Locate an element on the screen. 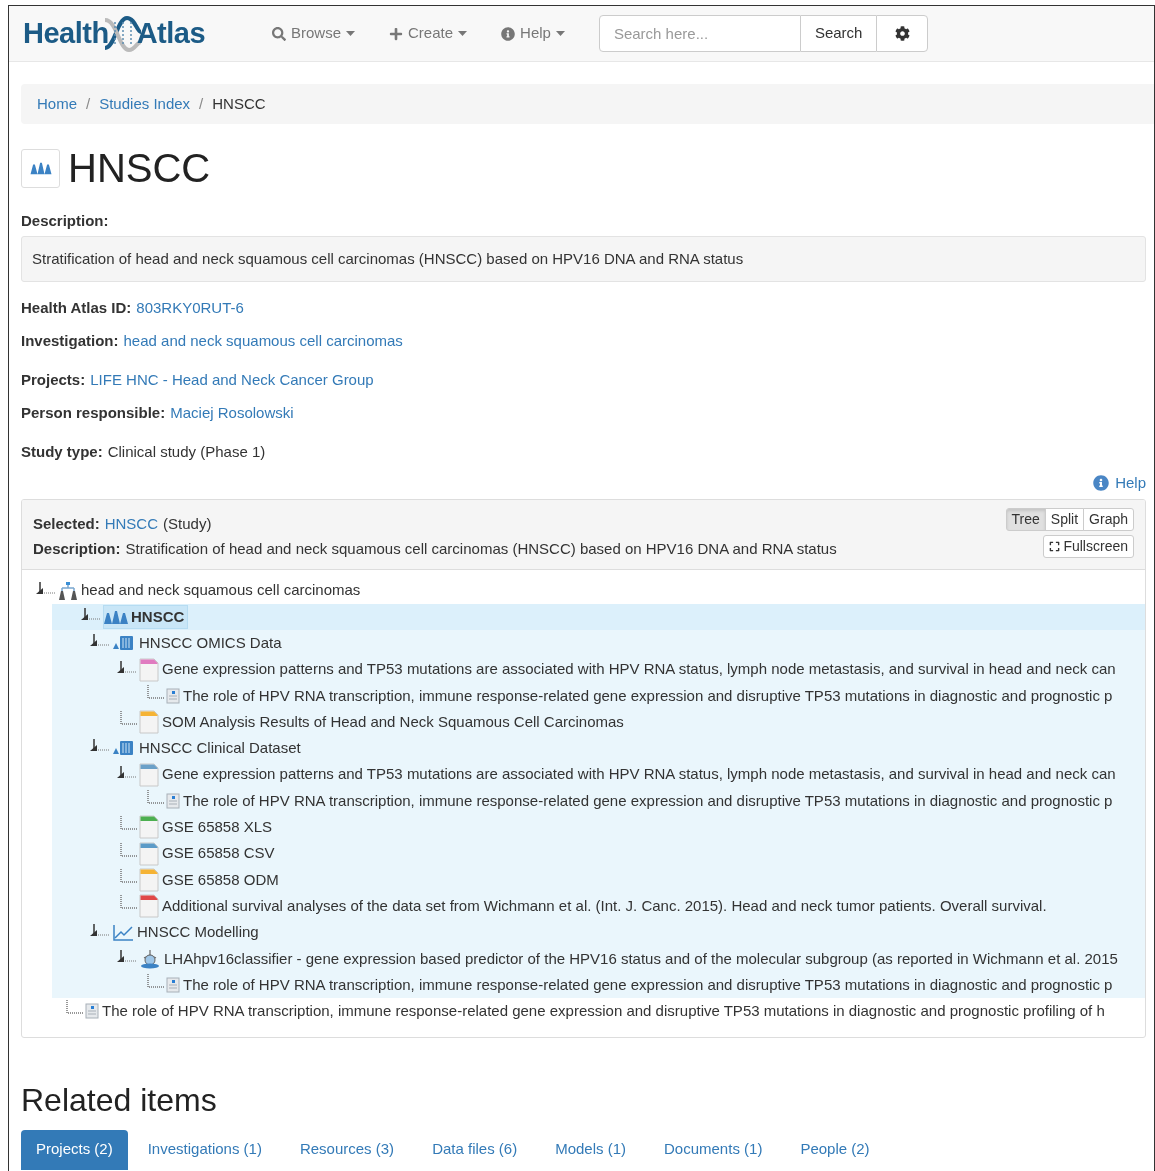 This screenshot has height=1171, width=1155. tree-node: Additional survival analyses of the data set from Wichmann et al. (Int. J. Canc. 2015). Head and neck tumor patients. Overall survival. is located at coordinates (594, 906).